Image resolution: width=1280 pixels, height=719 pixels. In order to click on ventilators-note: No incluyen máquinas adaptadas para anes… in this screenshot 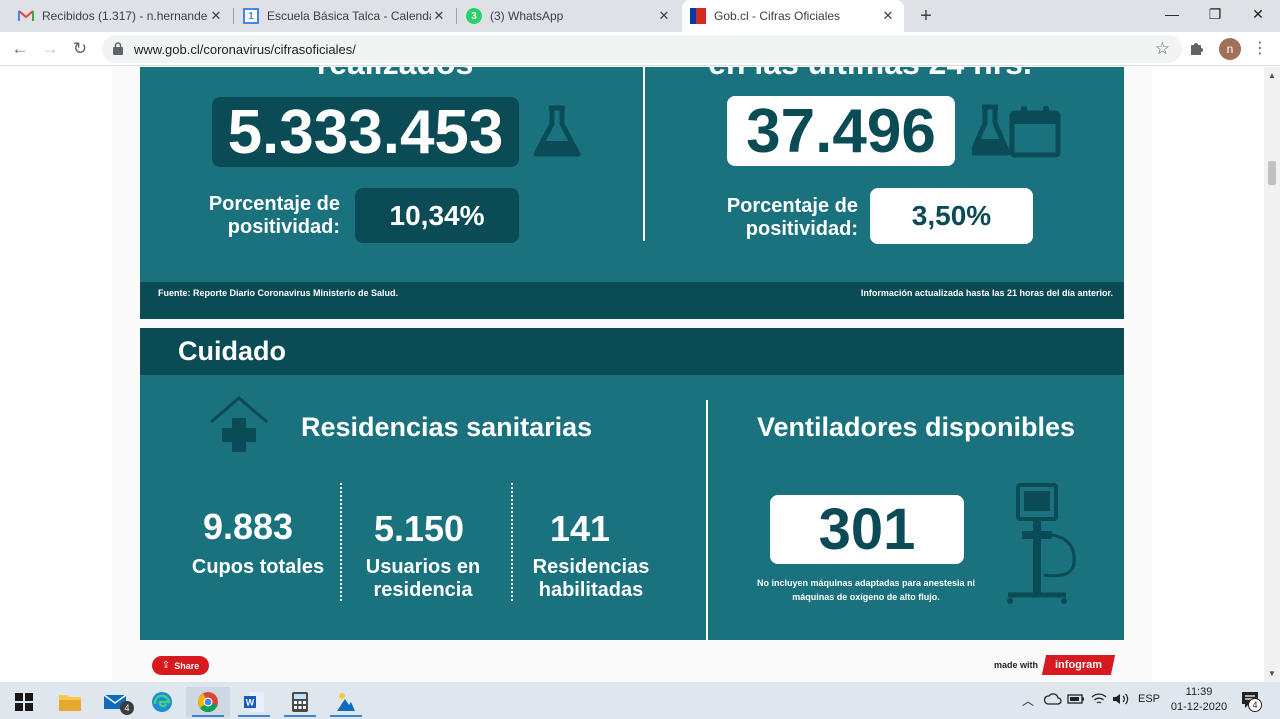, I will do `click(866, 590)`.